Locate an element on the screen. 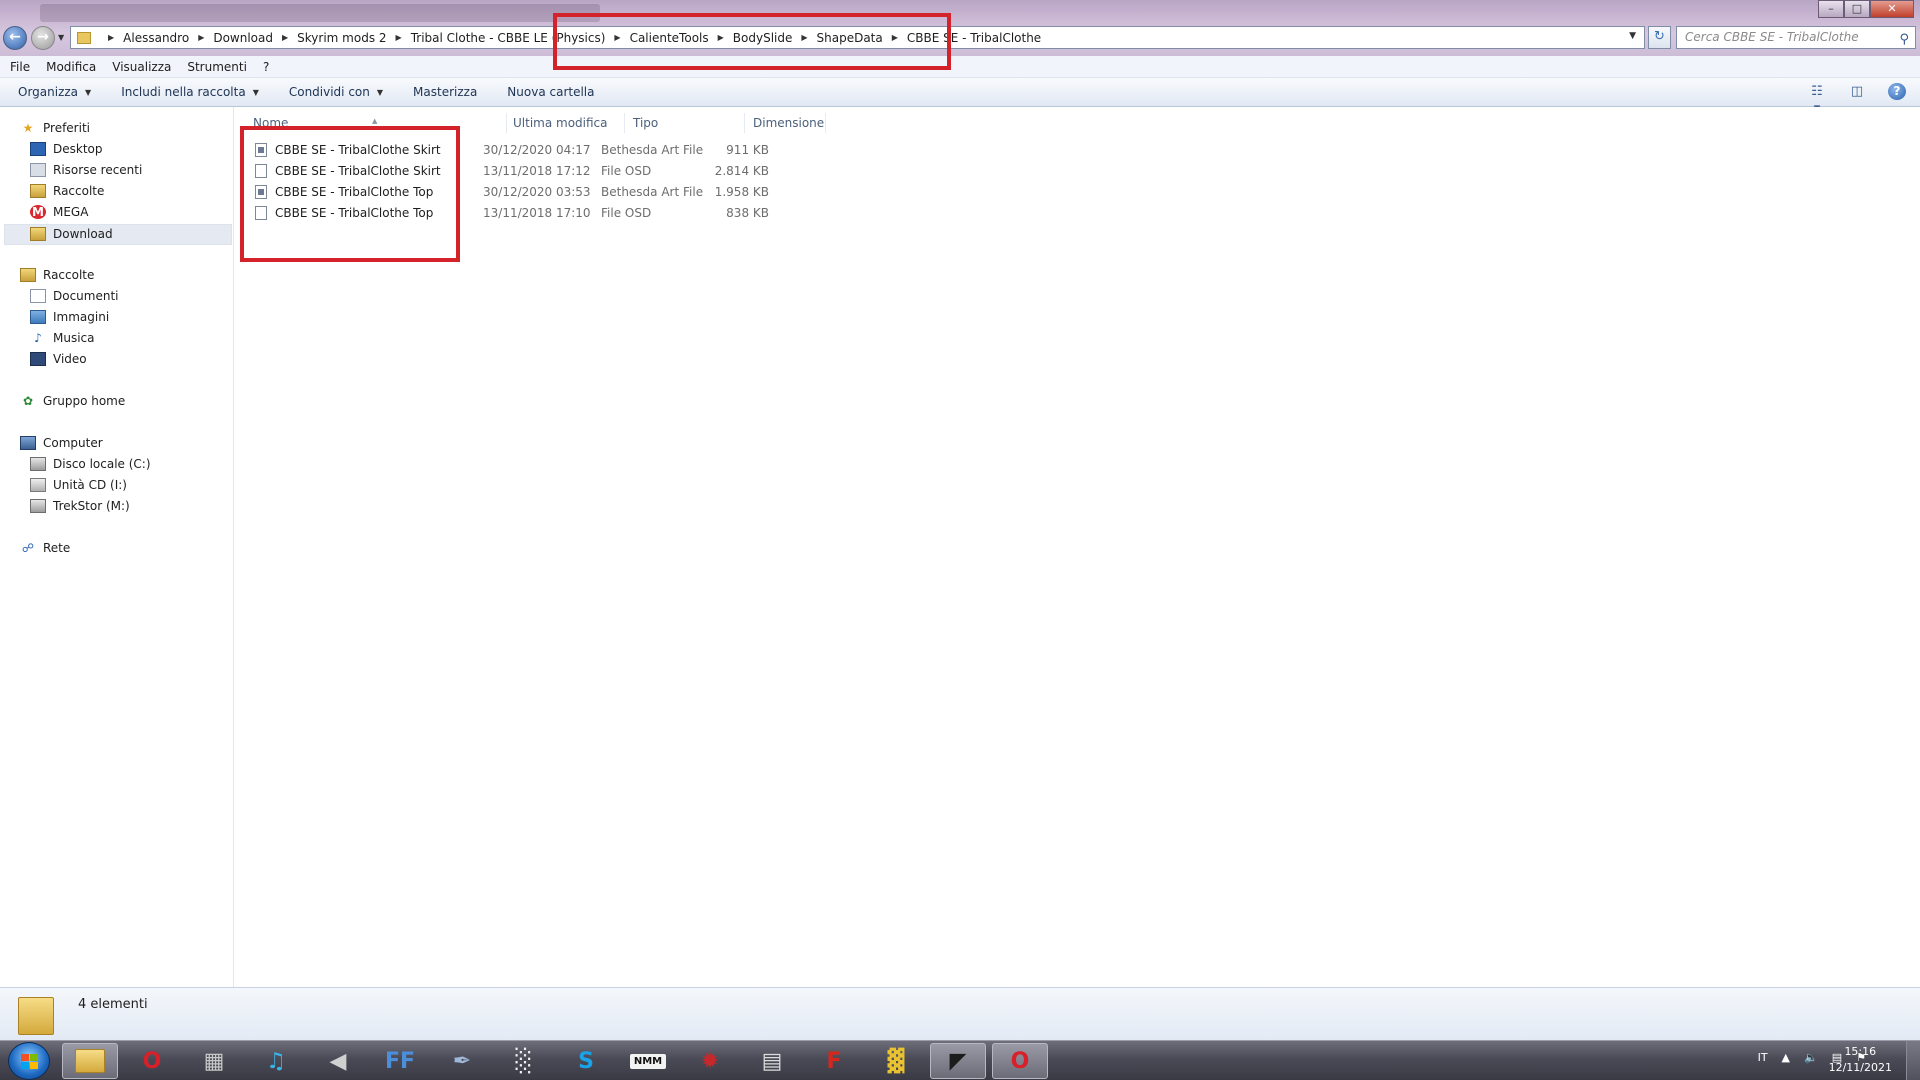  help-icon: ? is located at coordinates (1897, 91).